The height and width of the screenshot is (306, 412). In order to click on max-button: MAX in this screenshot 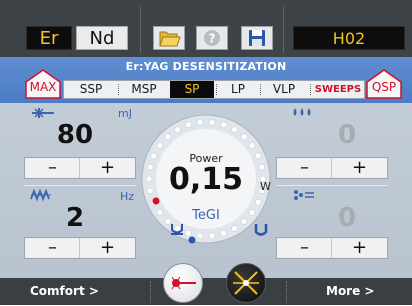, I will do `click(43, 84)`.